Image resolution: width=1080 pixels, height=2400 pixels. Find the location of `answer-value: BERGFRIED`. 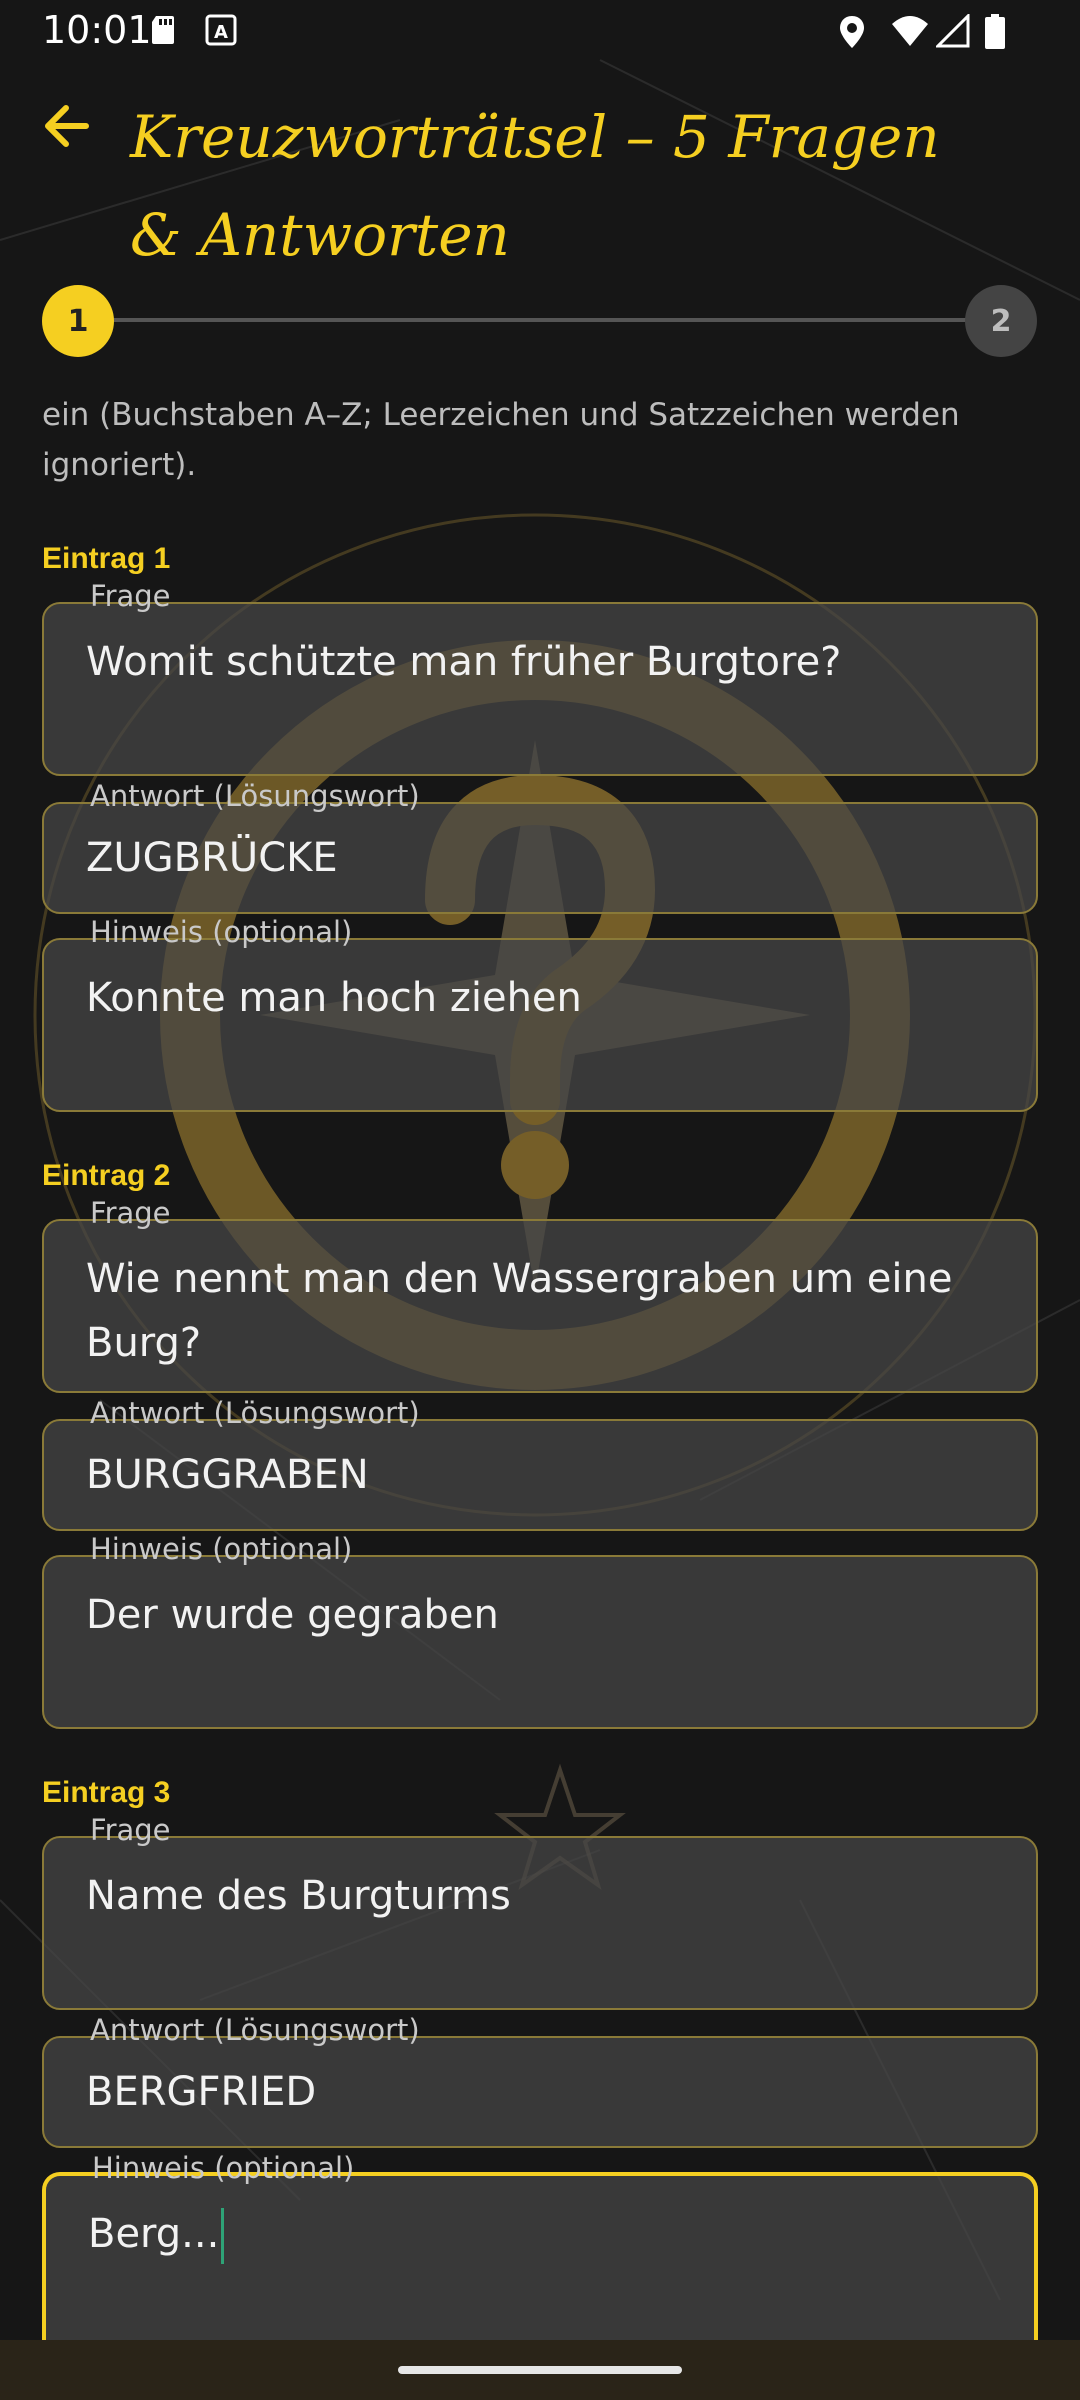

answer-value: BERGFRIED is located at coordinates (201, 2092).